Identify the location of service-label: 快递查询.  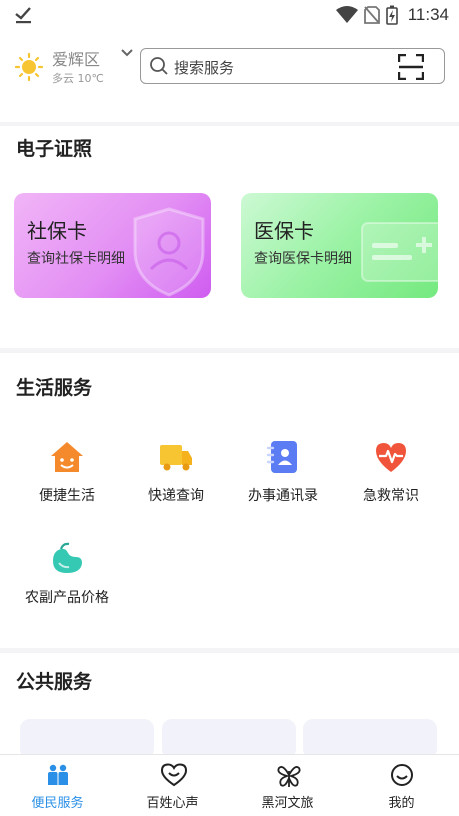
(176, 496).